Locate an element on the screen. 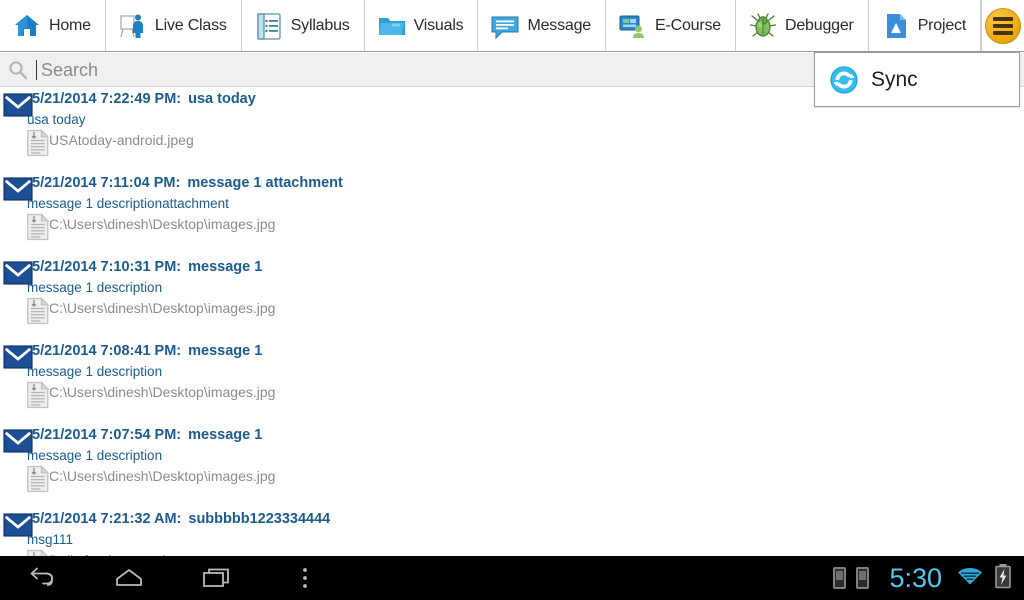 Image resolution: width=1024 pixels, height=600 pixels. wifi-icon is located at coordinates (970, 578).